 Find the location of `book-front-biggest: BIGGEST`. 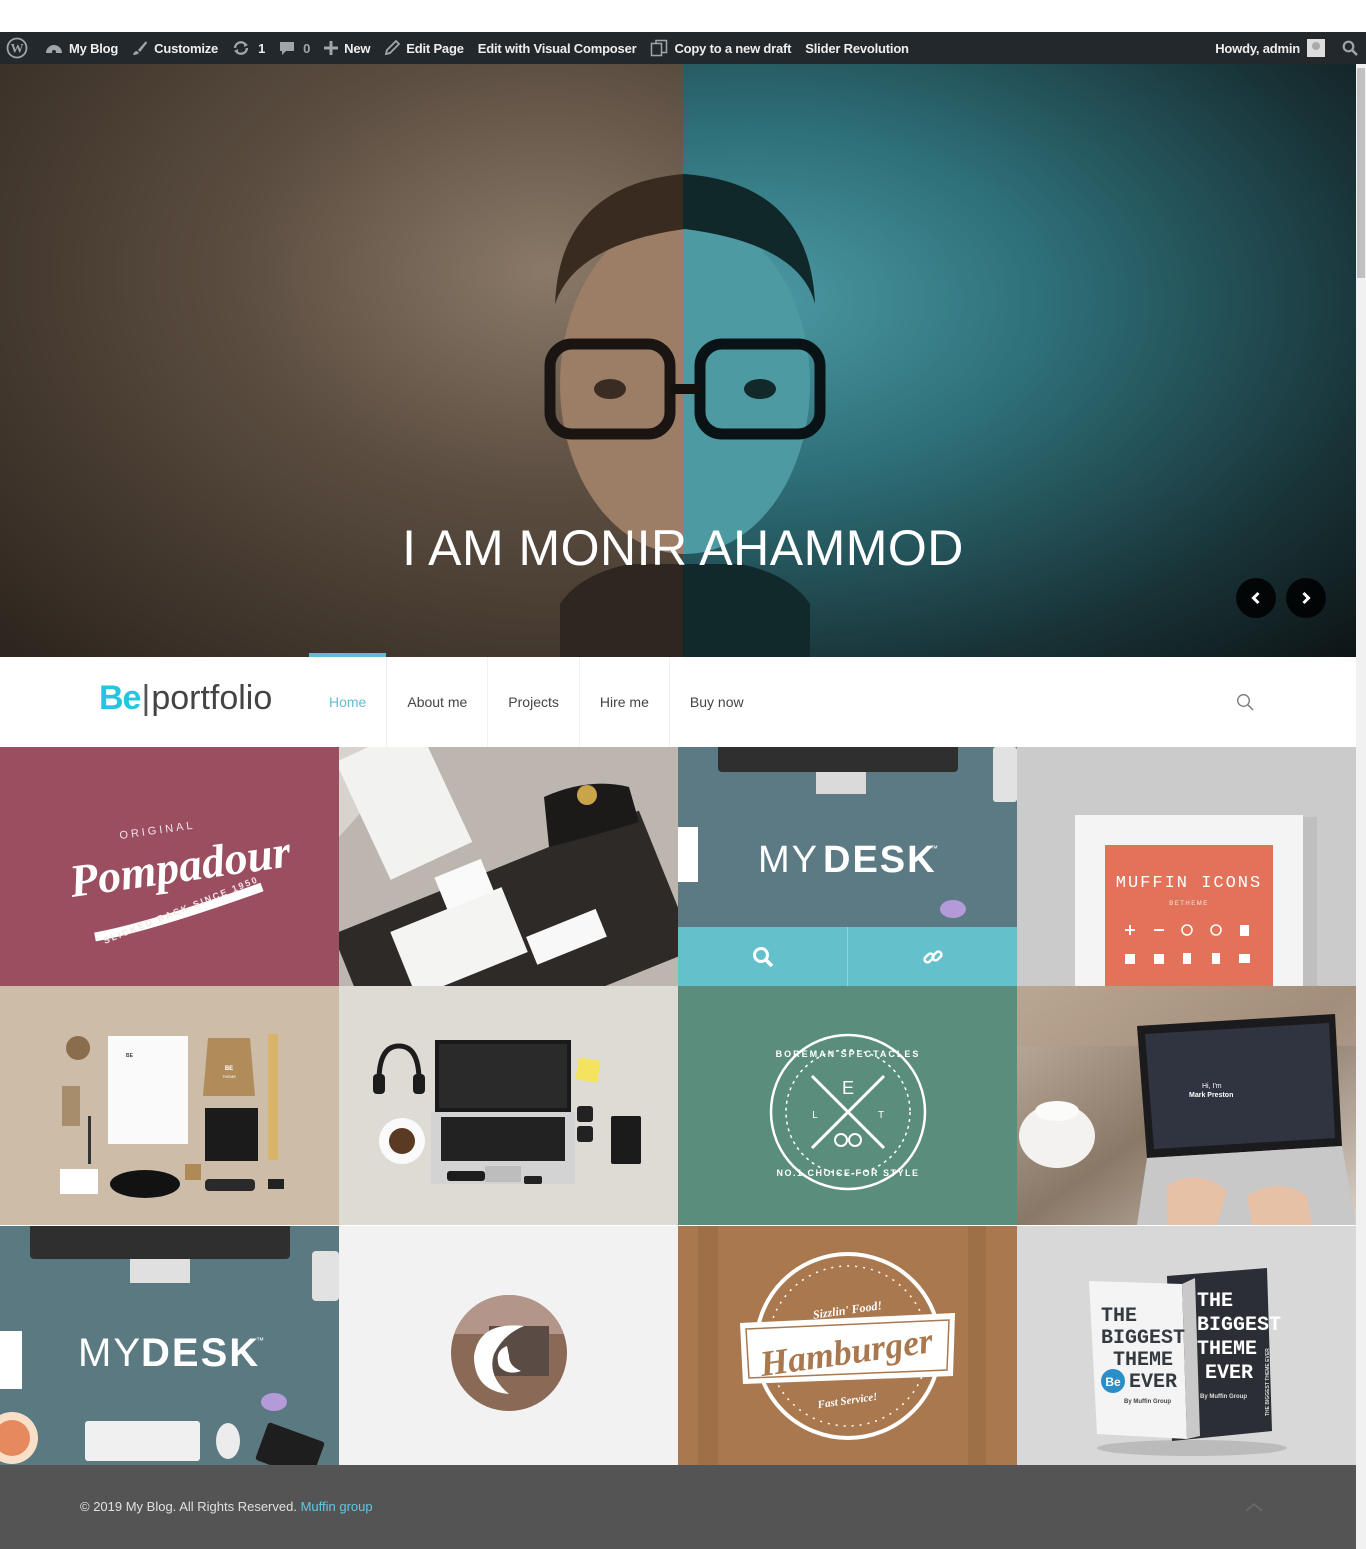

book-front-biggest: BIGGEST is located at coordinates (1143, 1338).